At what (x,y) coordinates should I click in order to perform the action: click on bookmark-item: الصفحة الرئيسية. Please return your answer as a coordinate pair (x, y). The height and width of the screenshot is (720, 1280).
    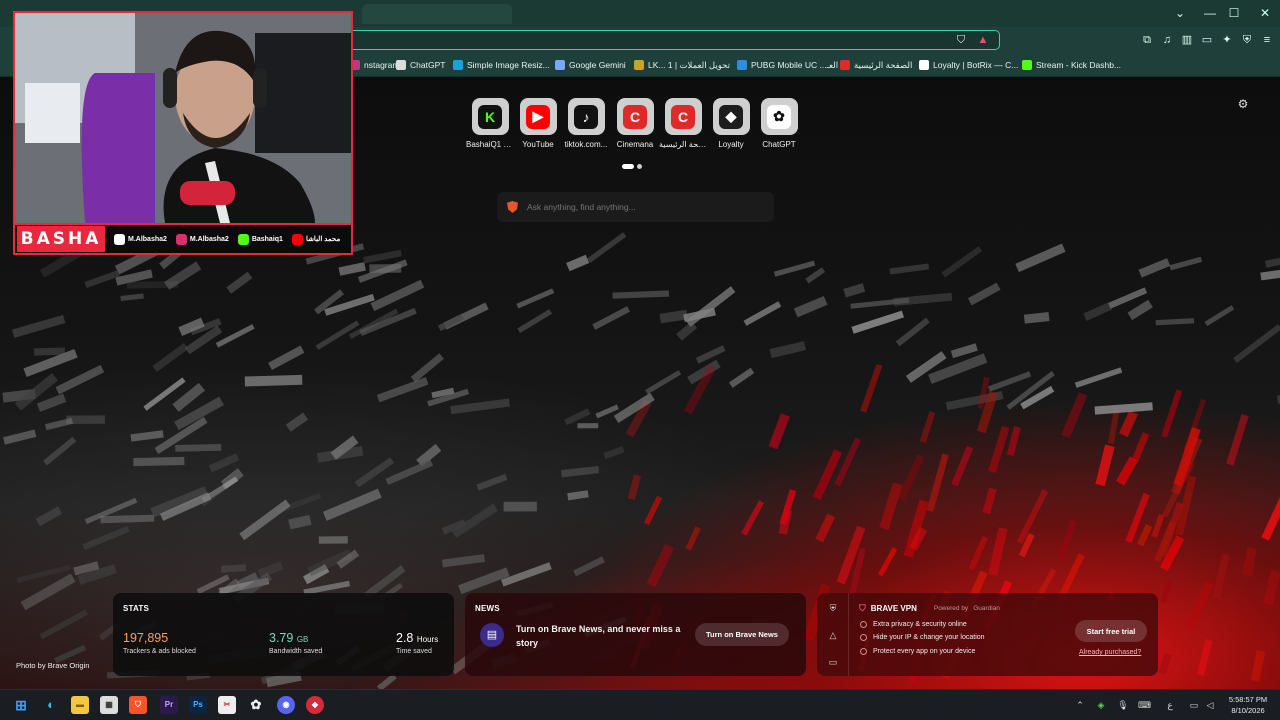
    Looking at the image, I should click on (876, 65).